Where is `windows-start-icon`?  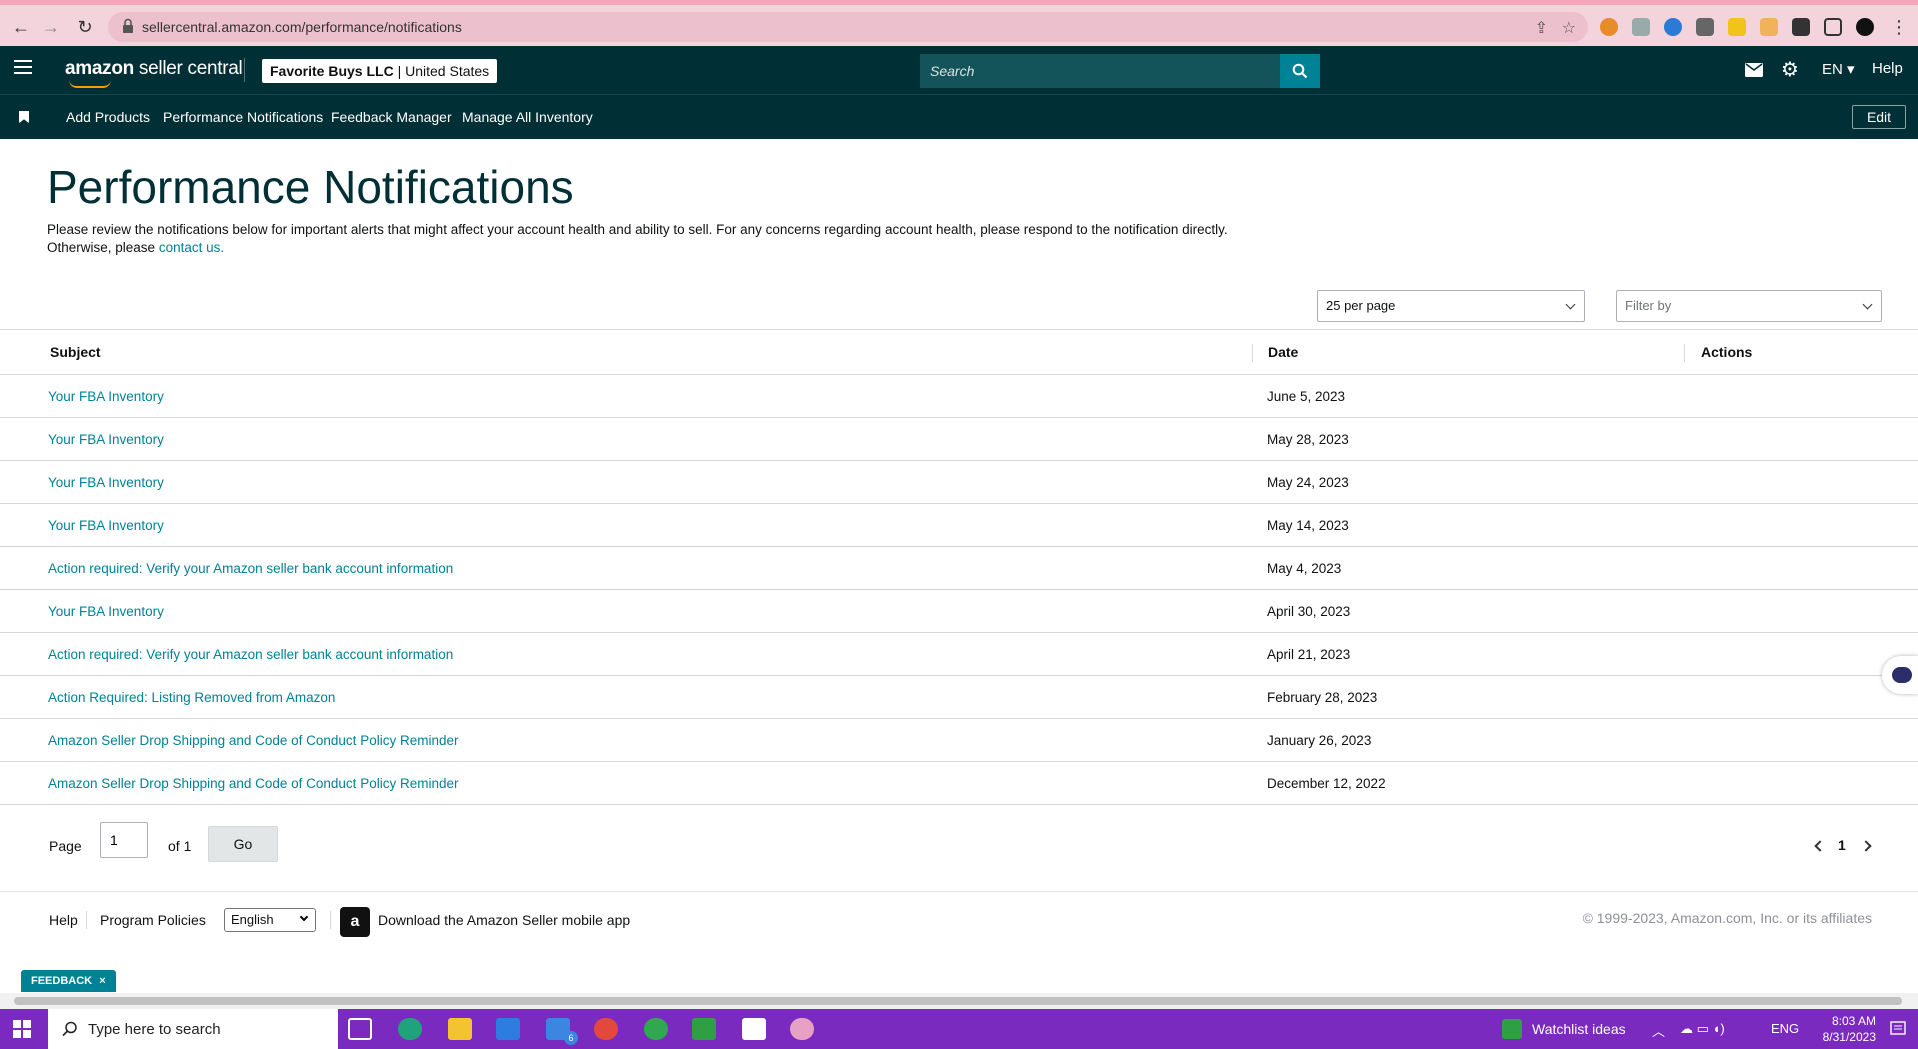 windows-start-icon is located at coordinates (22, 1029).